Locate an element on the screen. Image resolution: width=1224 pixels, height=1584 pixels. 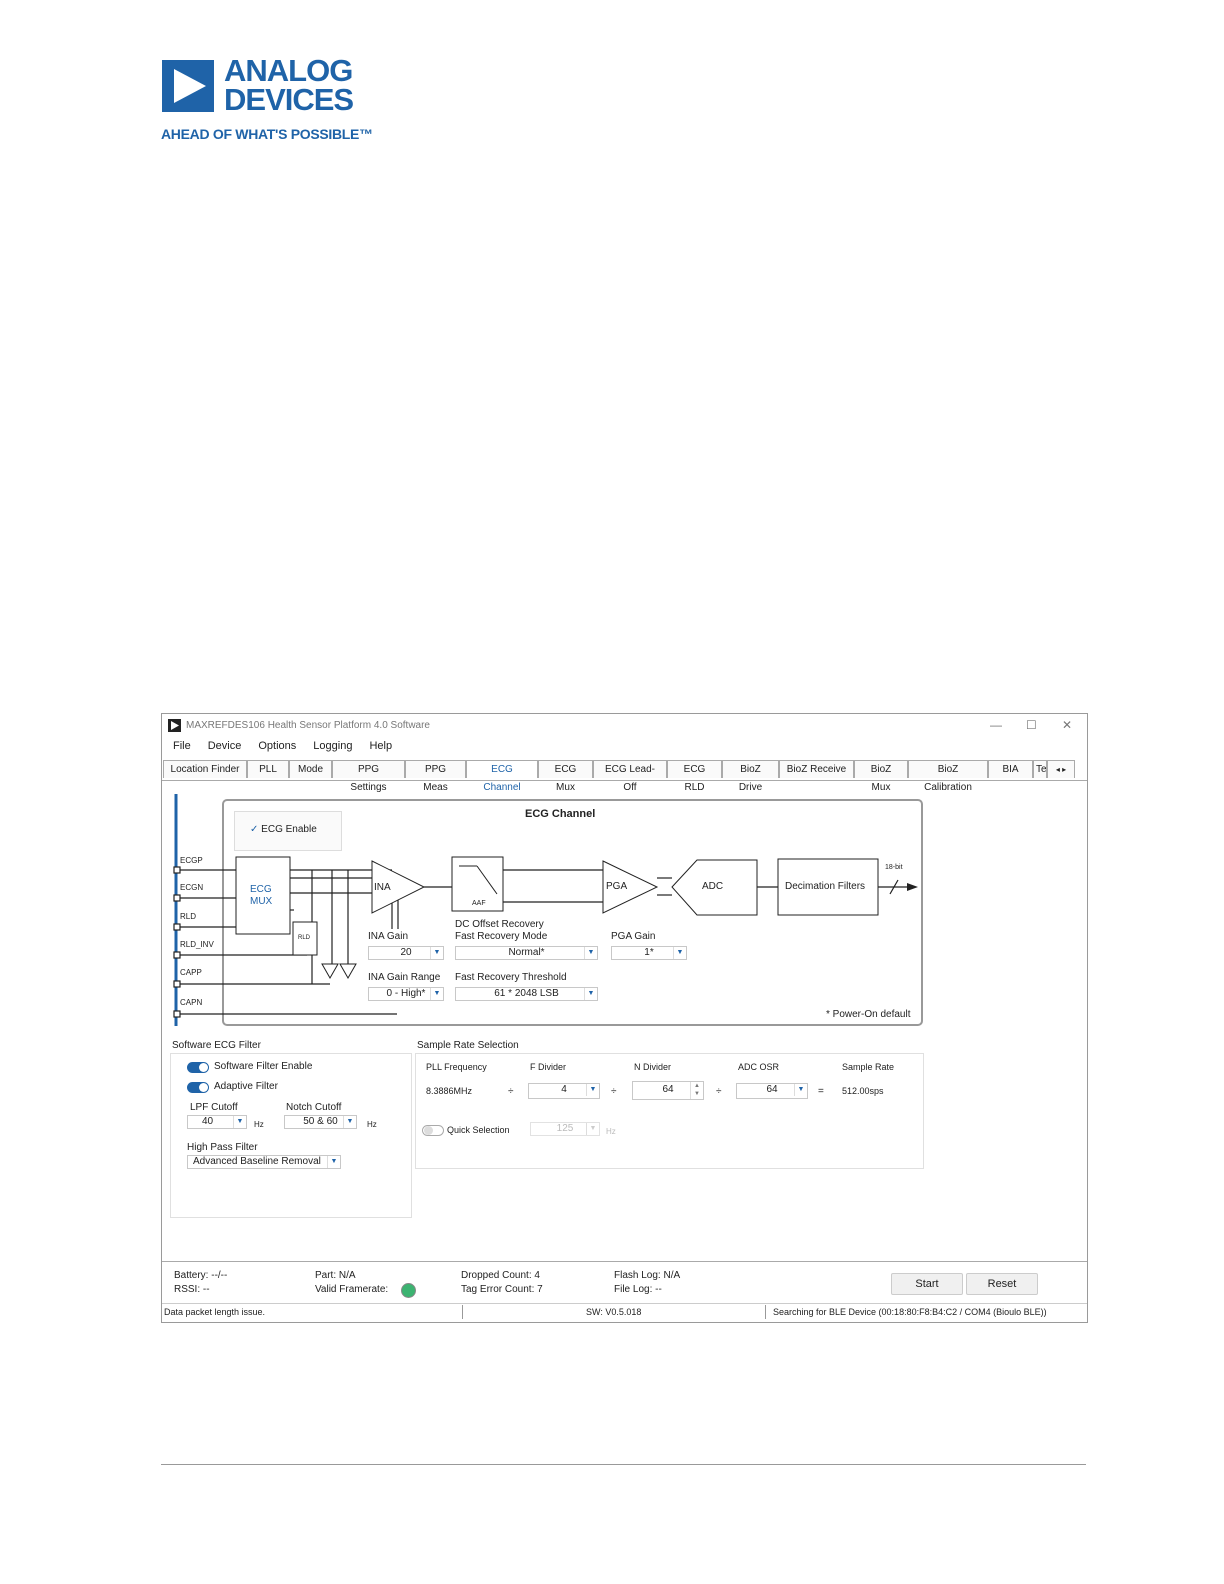
equals-sign: = is located at coordinates (821, 1091).